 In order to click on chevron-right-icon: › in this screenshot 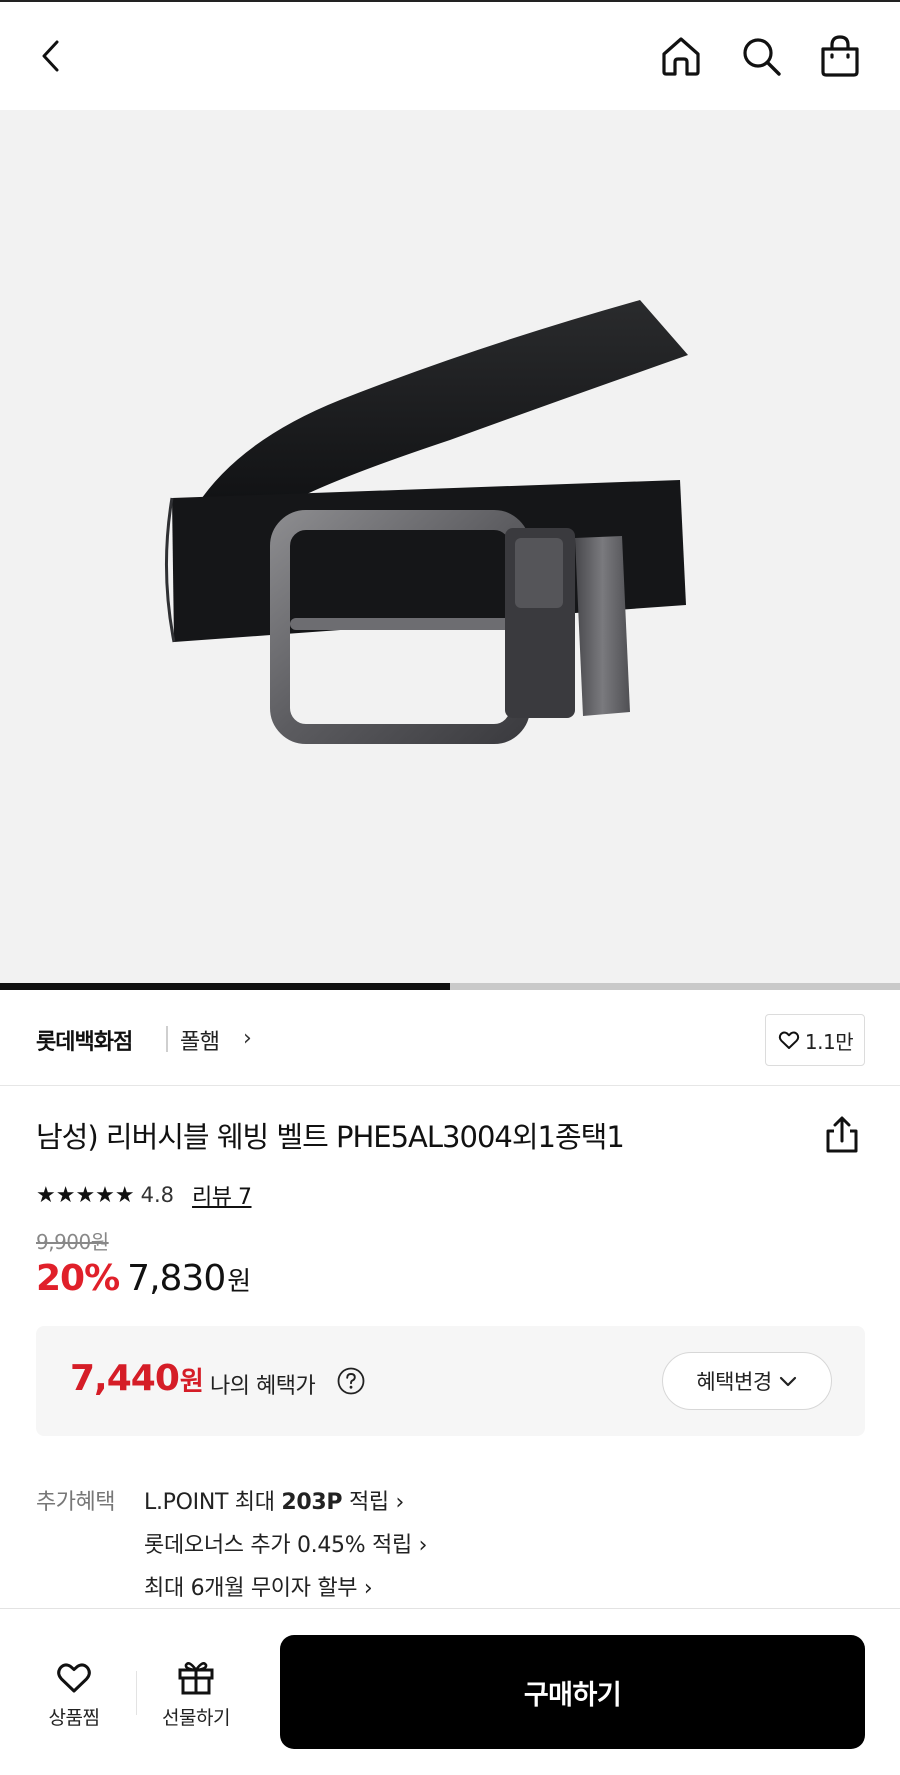, I will do `click(247, 1038)`.